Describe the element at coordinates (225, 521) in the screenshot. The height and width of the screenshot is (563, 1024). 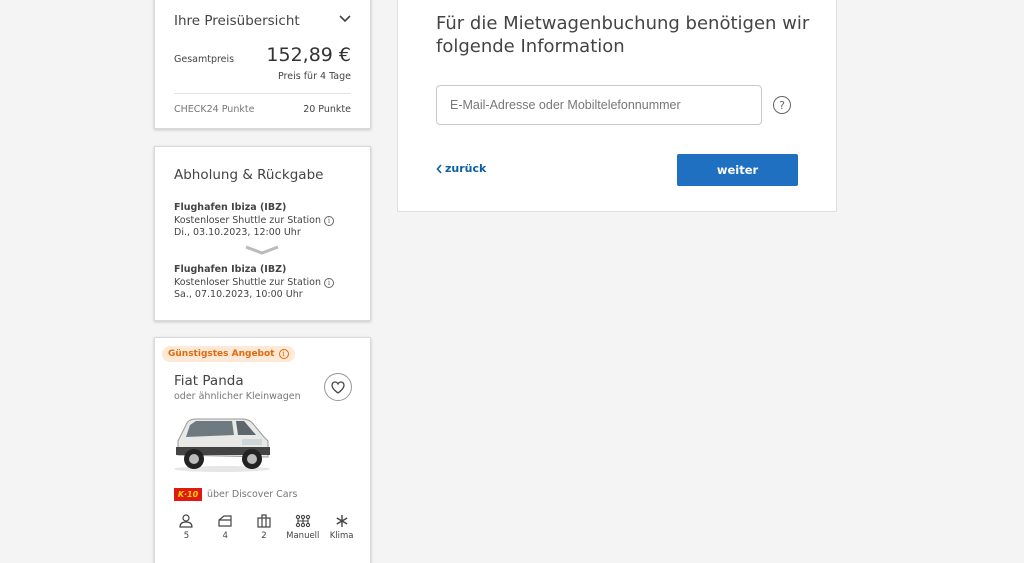
I see `door-icon` at that location.